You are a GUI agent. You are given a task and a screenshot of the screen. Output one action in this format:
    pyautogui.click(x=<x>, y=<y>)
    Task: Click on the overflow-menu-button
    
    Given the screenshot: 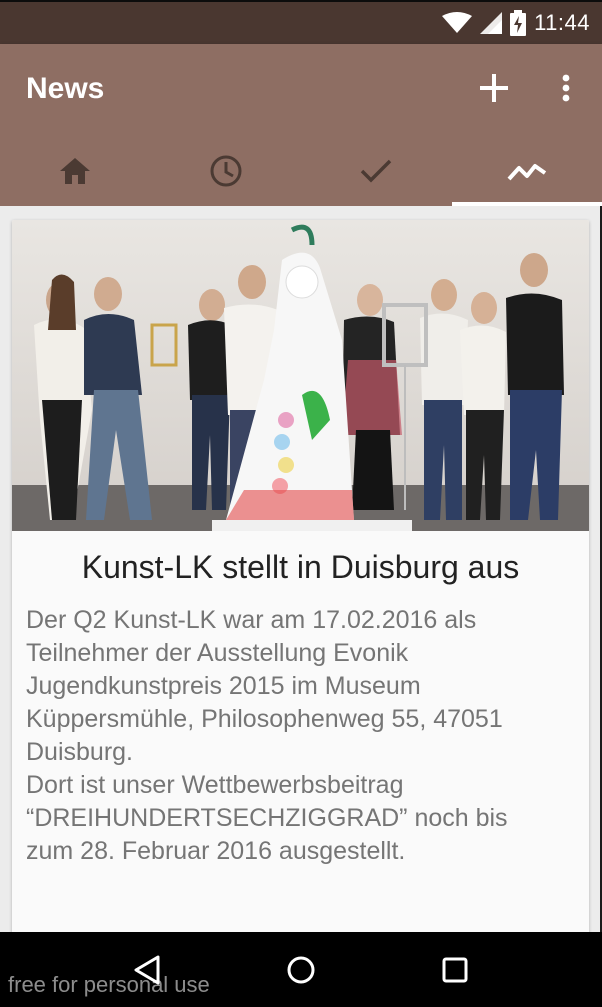 What is the action you would take?
    pyautogui.click(x=566, y=88)
    